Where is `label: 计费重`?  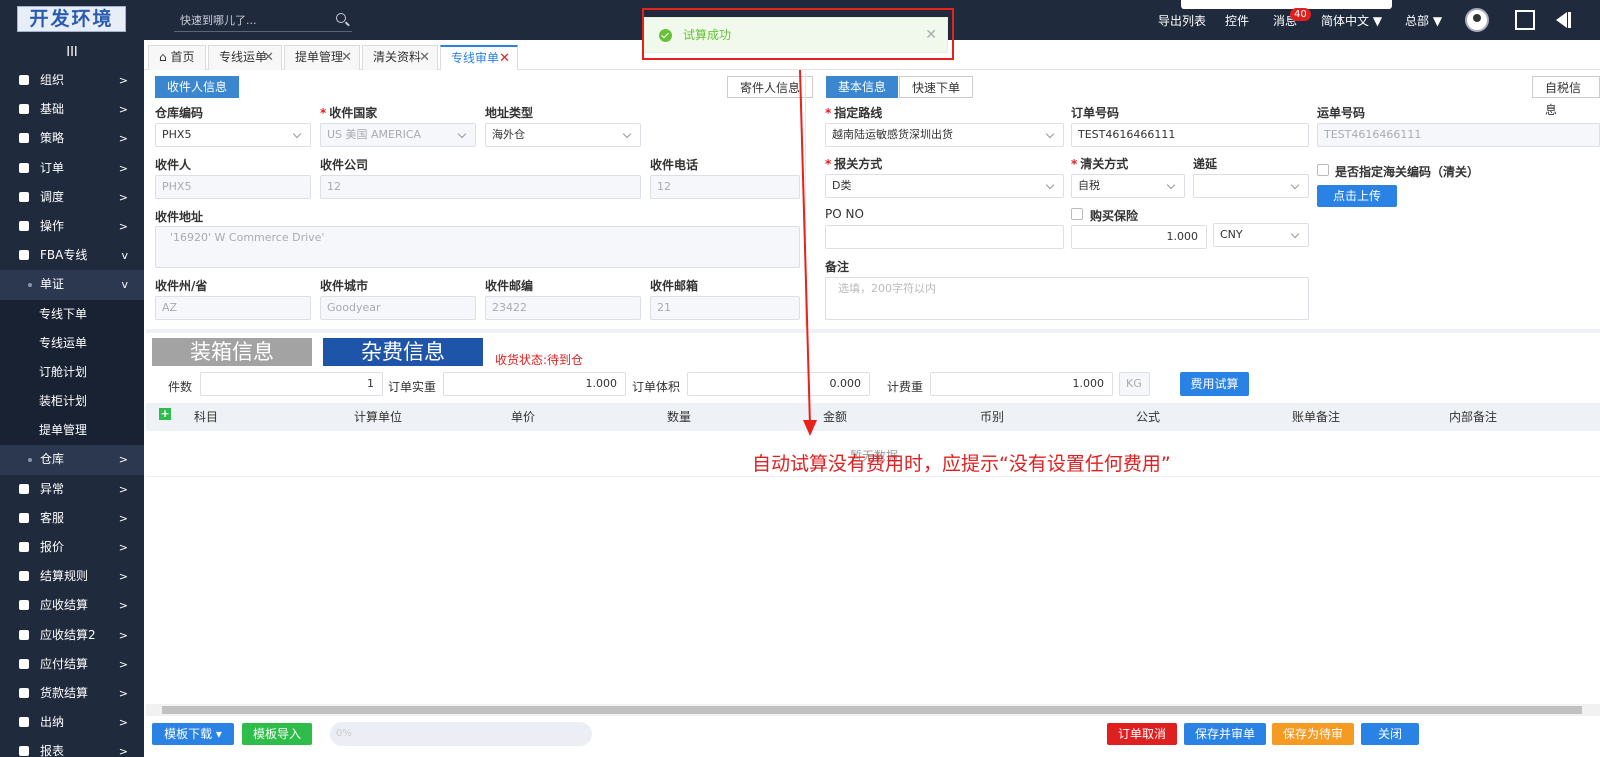 label: 计费重 is located at coordinates (905, 387).